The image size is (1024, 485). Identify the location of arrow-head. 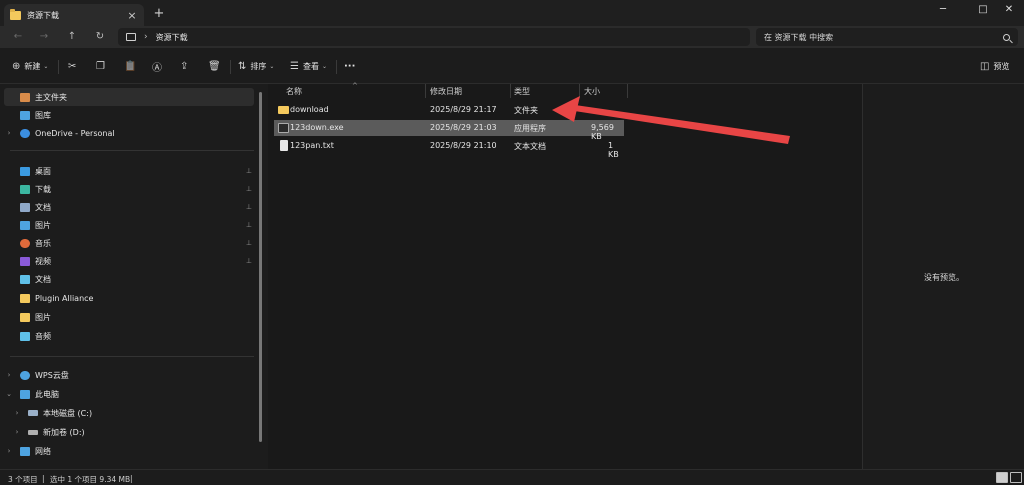
(566, 109).